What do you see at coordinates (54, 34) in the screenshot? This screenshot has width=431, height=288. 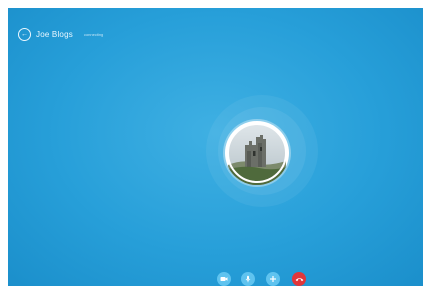 I see `contact-name: Joe Blogs` at bounding box center [54, 34].